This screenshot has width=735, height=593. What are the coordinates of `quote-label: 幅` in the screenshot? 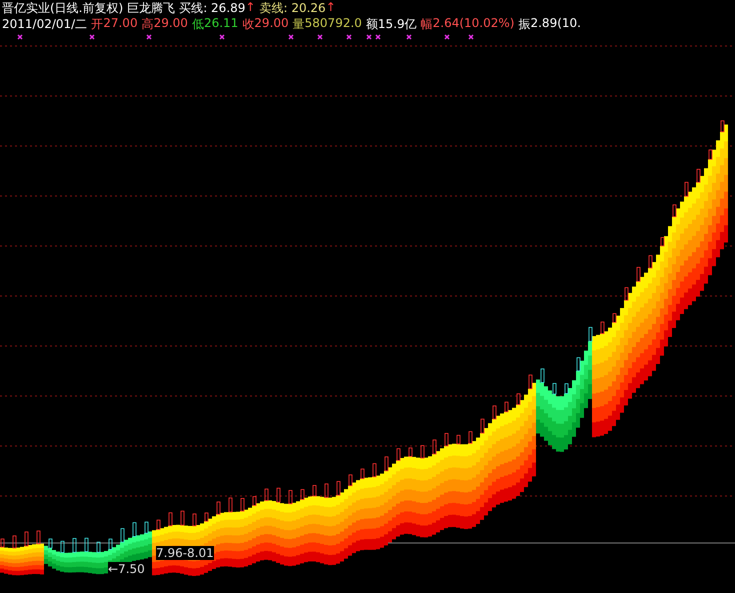 It's located at (426, 24).